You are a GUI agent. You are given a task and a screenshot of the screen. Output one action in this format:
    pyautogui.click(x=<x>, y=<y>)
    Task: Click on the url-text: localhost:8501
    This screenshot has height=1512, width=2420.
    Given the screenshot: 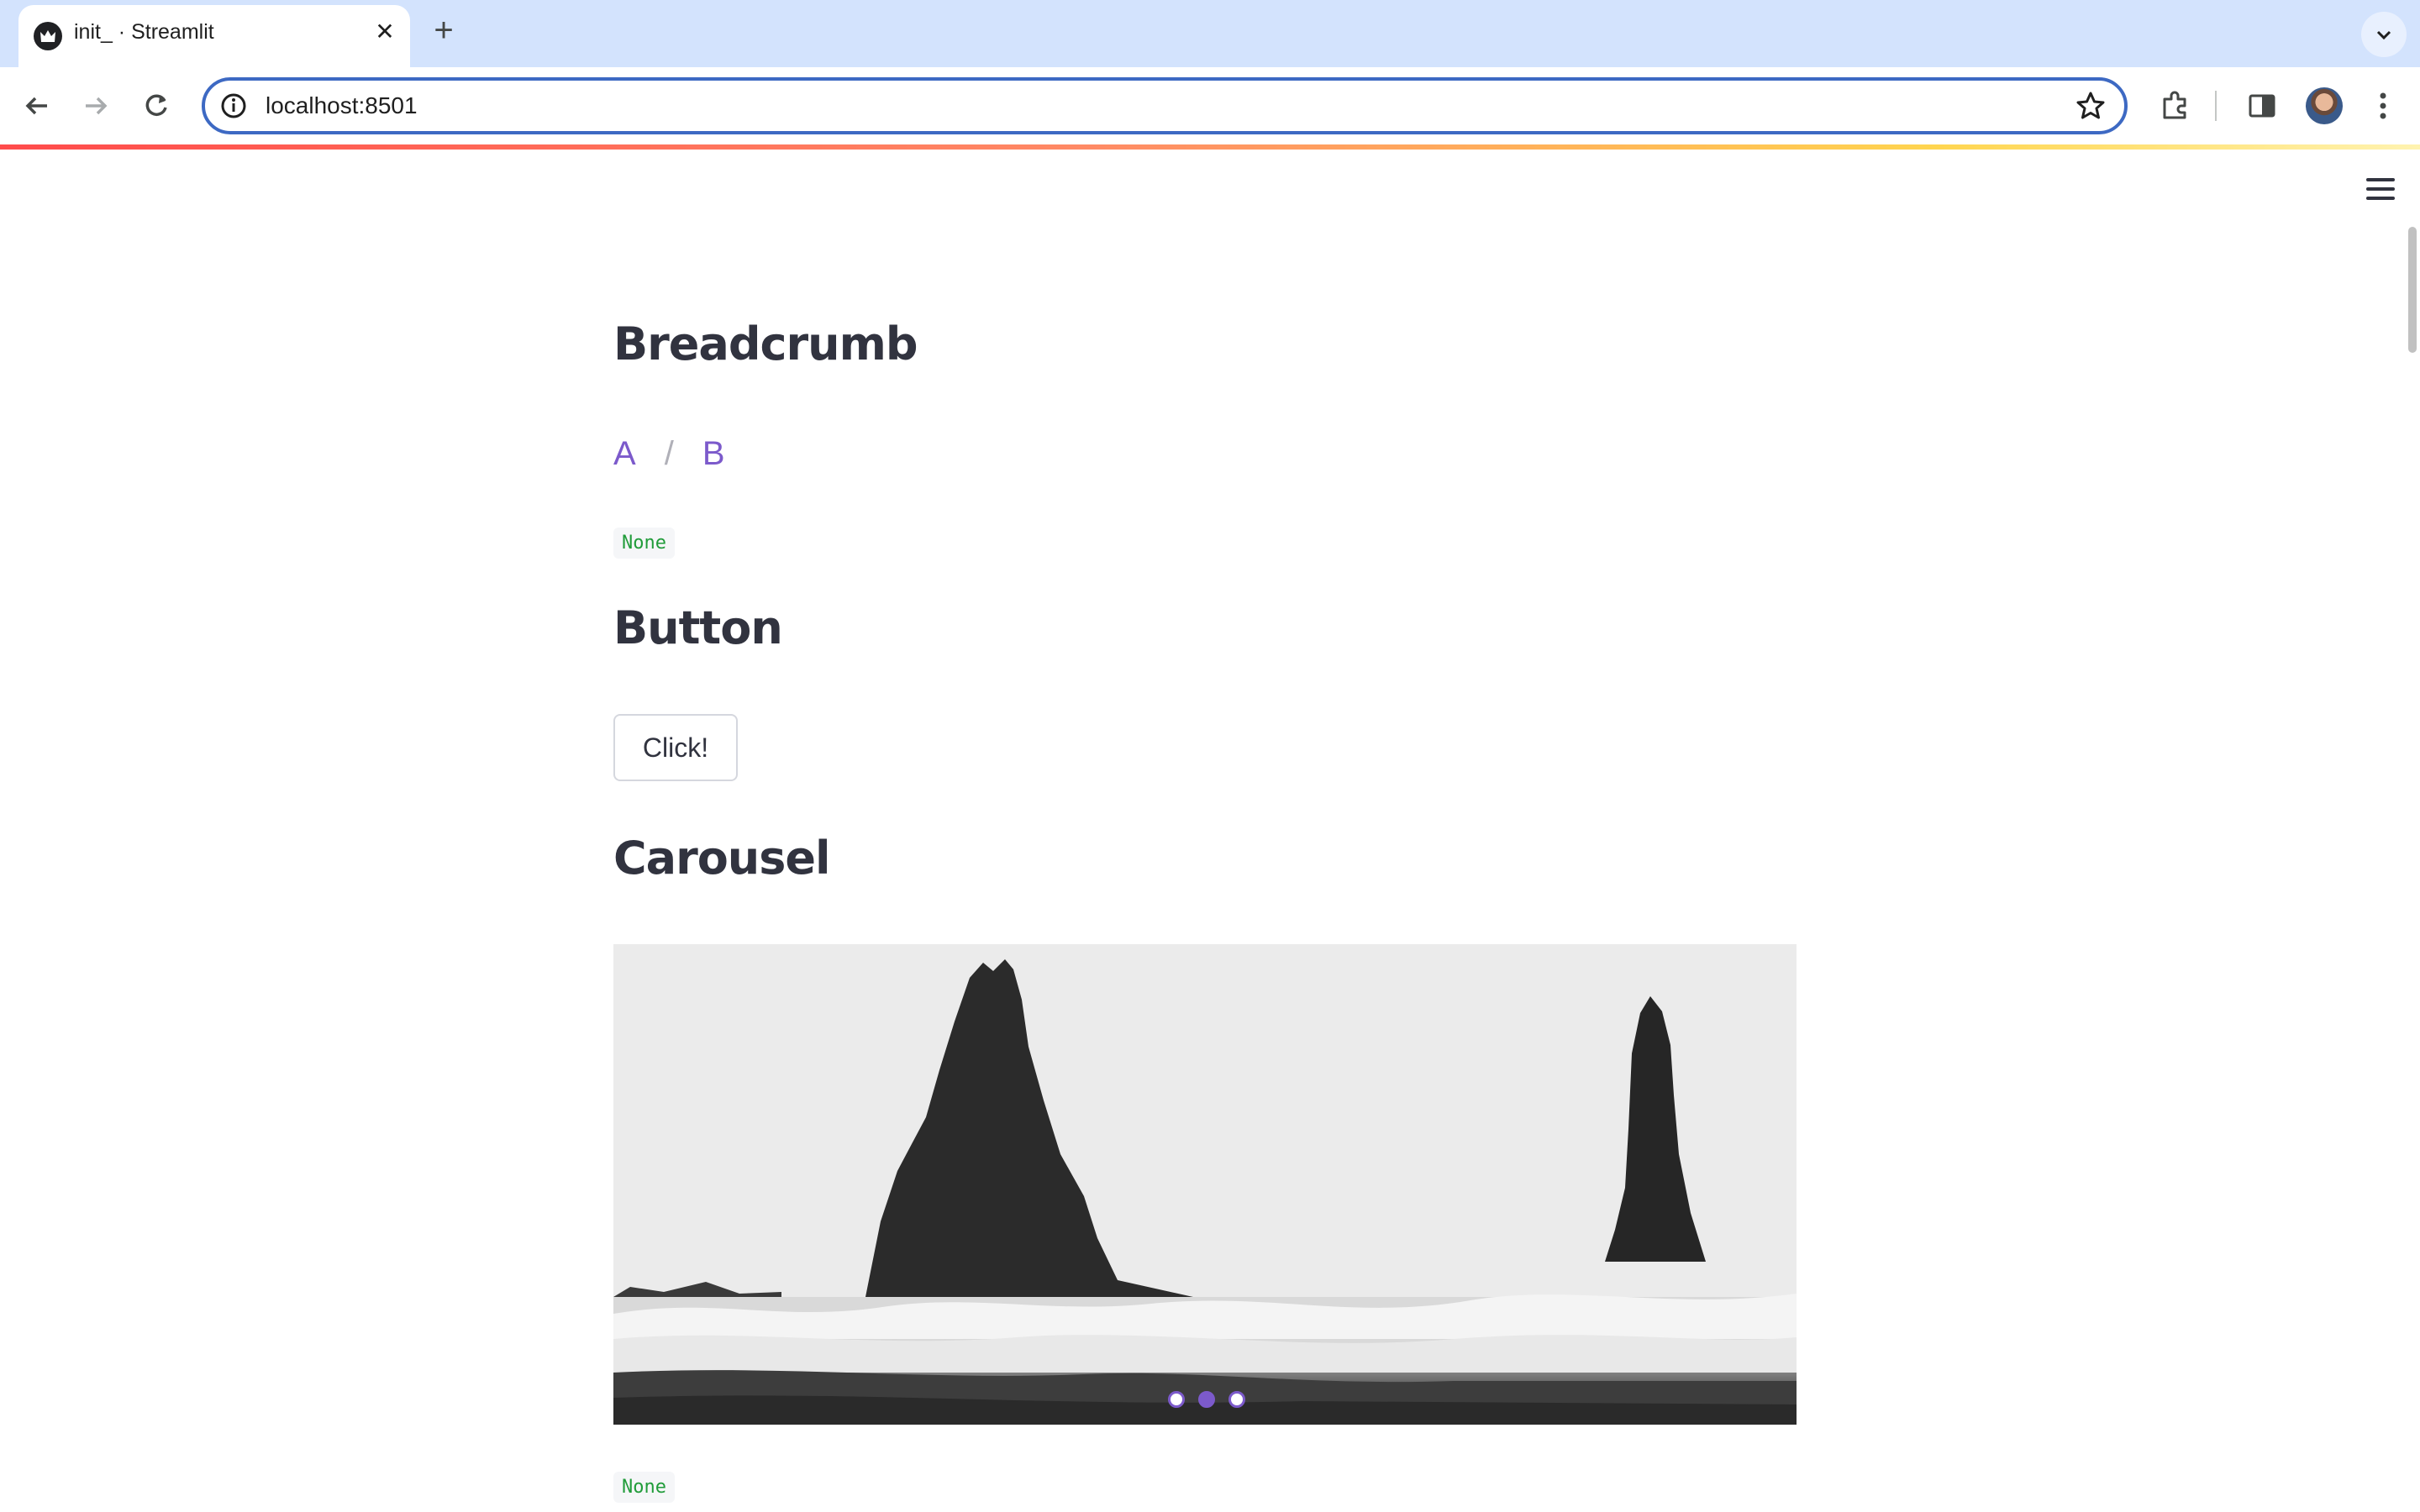 What is the action you would take?
    pyautogui.click(x=342, y=105)
    